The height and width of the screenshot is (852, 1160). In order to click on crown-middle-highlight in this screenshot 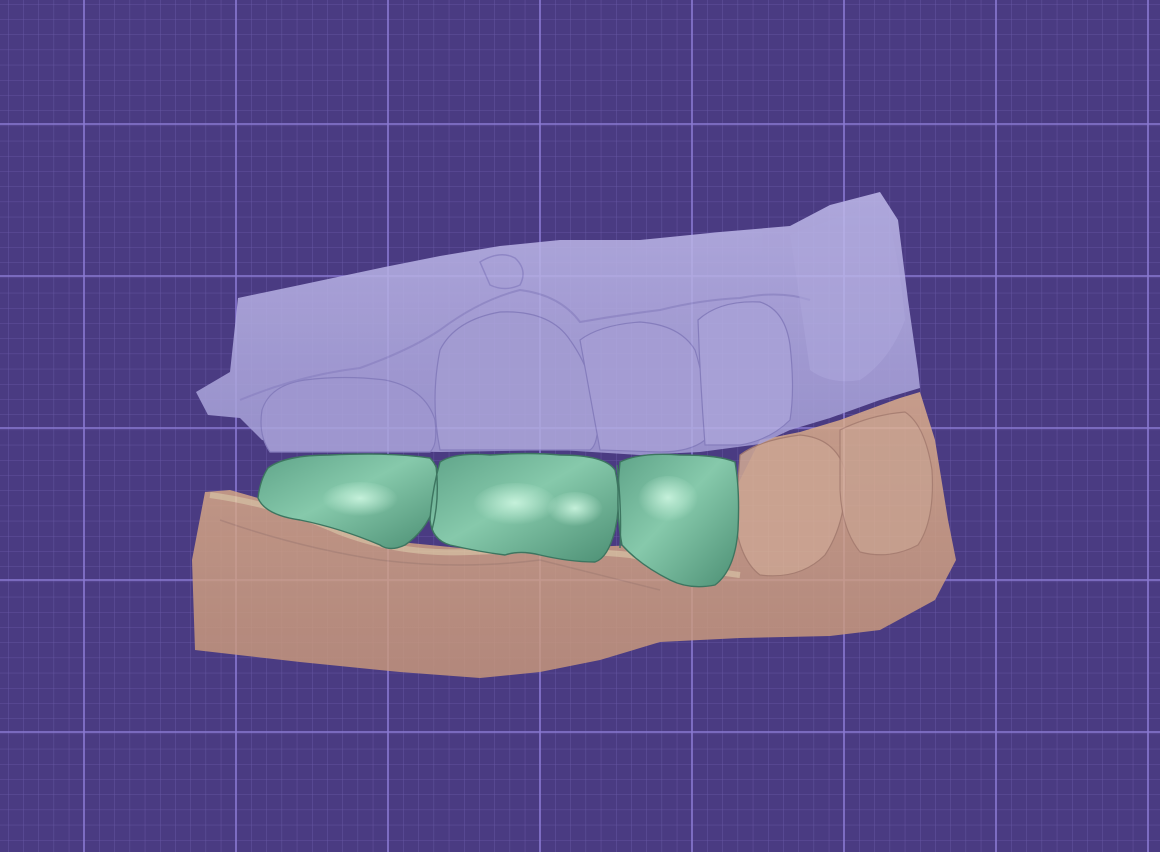, I will do `click(515, 505)`.